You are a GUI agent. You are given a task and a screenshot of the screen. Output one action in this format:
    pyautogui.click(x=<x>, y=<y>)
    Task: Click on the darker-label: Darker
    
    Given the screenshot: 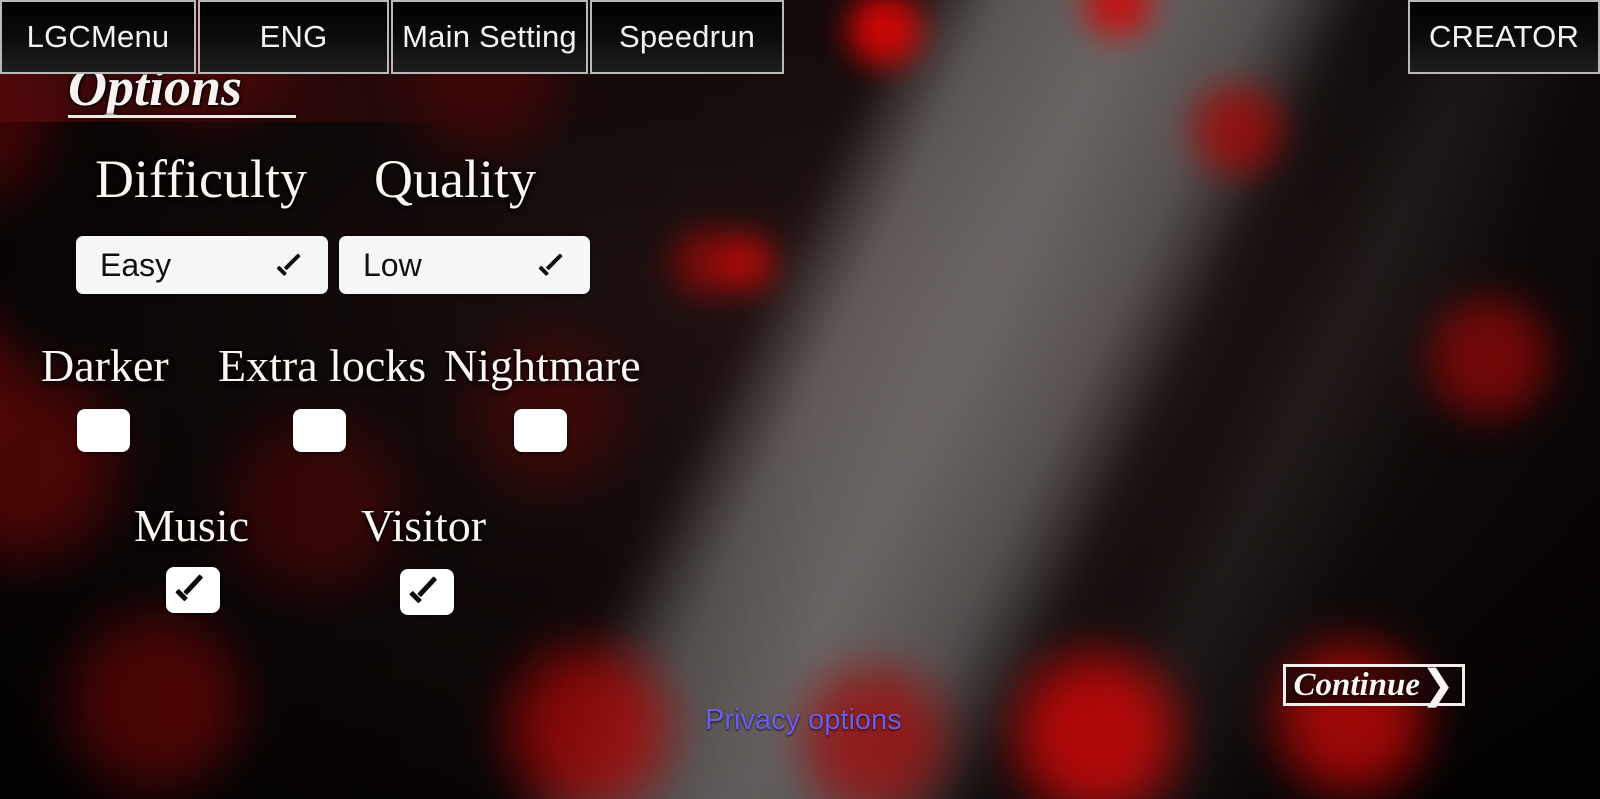 What is the action you would take?
    pyautogui.click(x=105, y=365)
    